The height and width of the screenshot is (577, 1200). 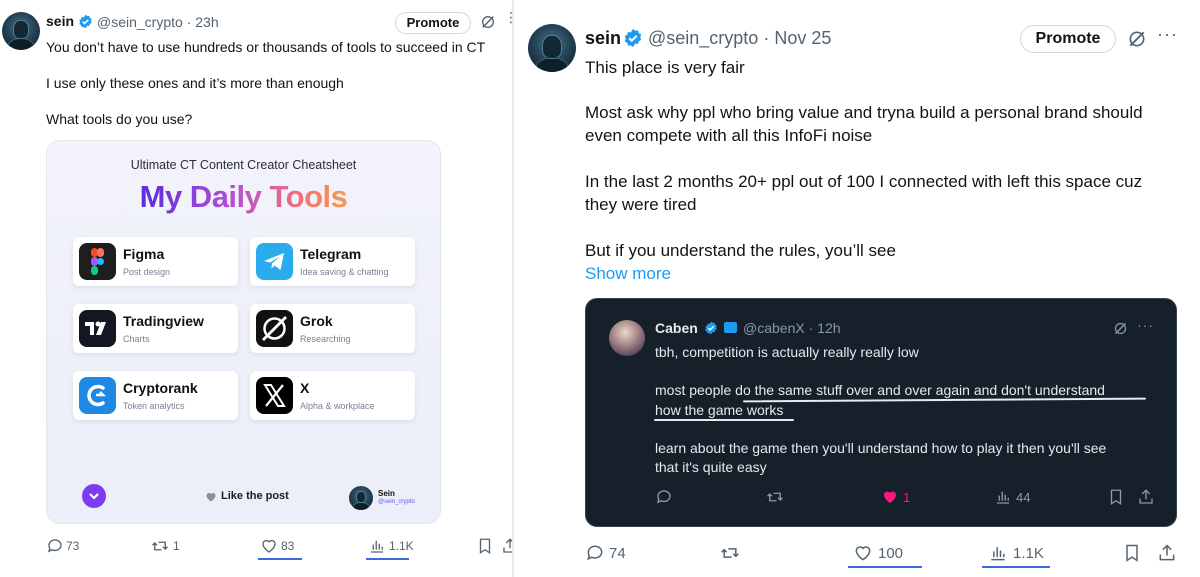 I want to click on x-logo-icon, so click(x=274, y=395).